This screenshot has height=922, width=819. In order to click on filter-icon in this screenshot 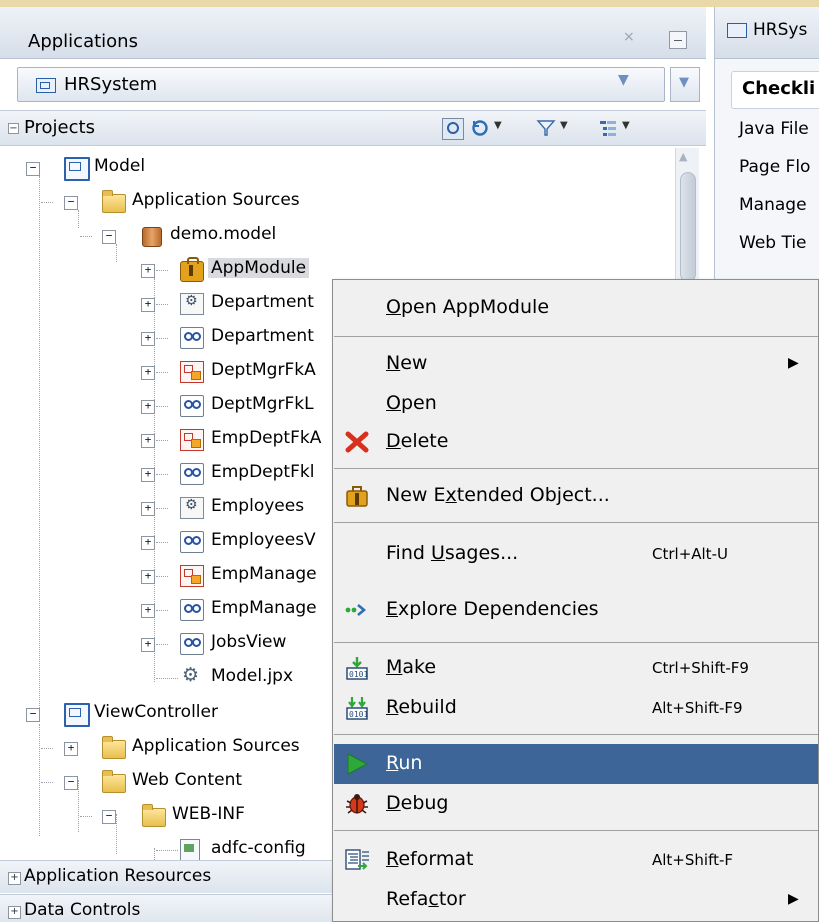, I will do `click(546, 128)`.